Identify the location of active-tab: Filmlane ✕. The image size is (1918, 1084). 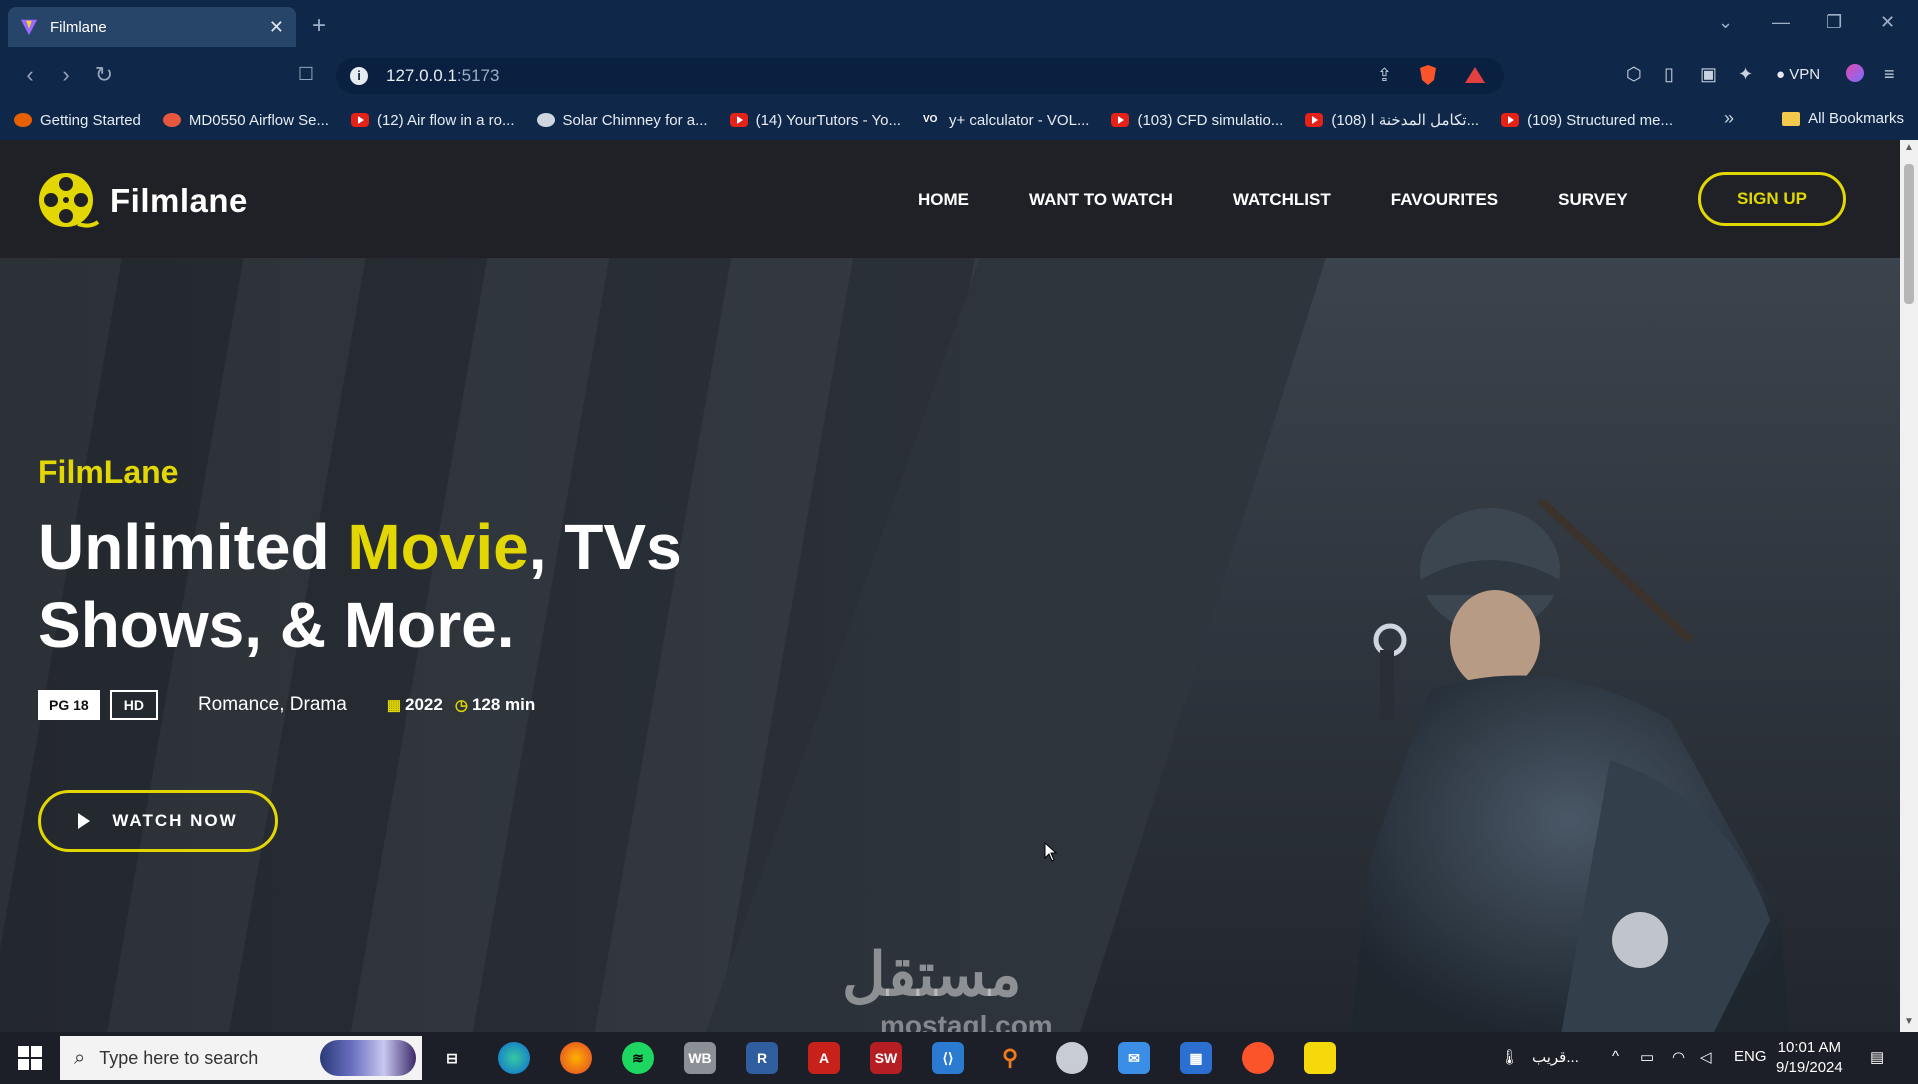
(152, 27).